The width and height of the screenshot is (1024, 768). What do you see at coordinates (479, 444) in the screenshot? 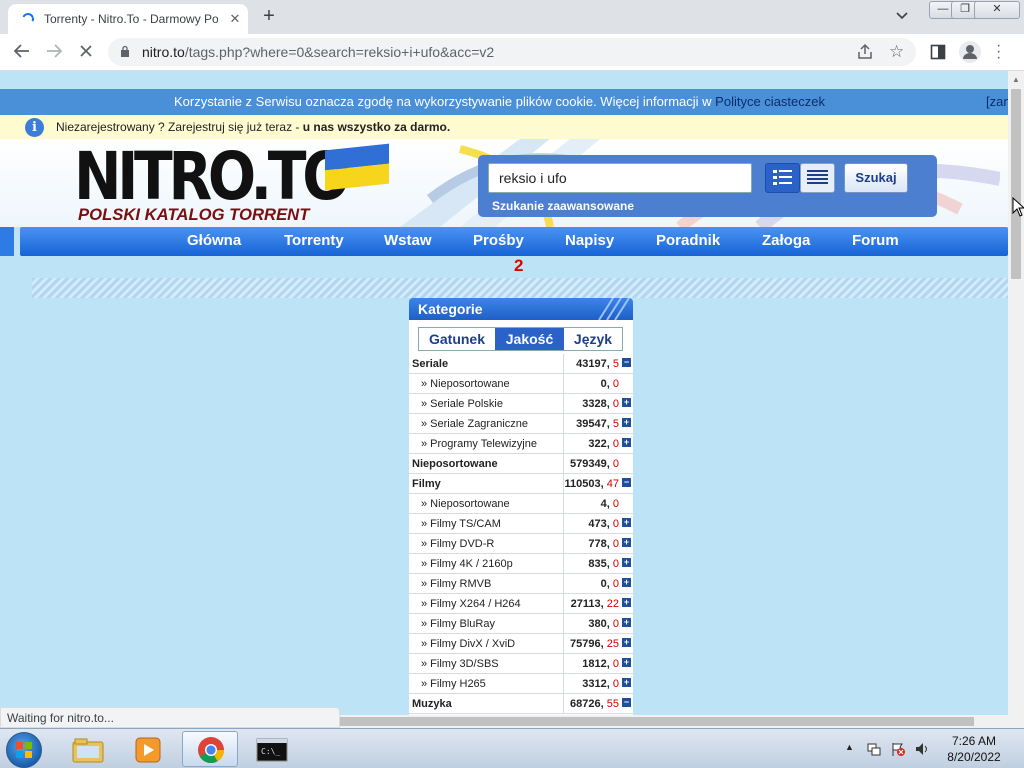
I see `category-name: » Programy Telewizyjne` at bounding box center [479, 444].